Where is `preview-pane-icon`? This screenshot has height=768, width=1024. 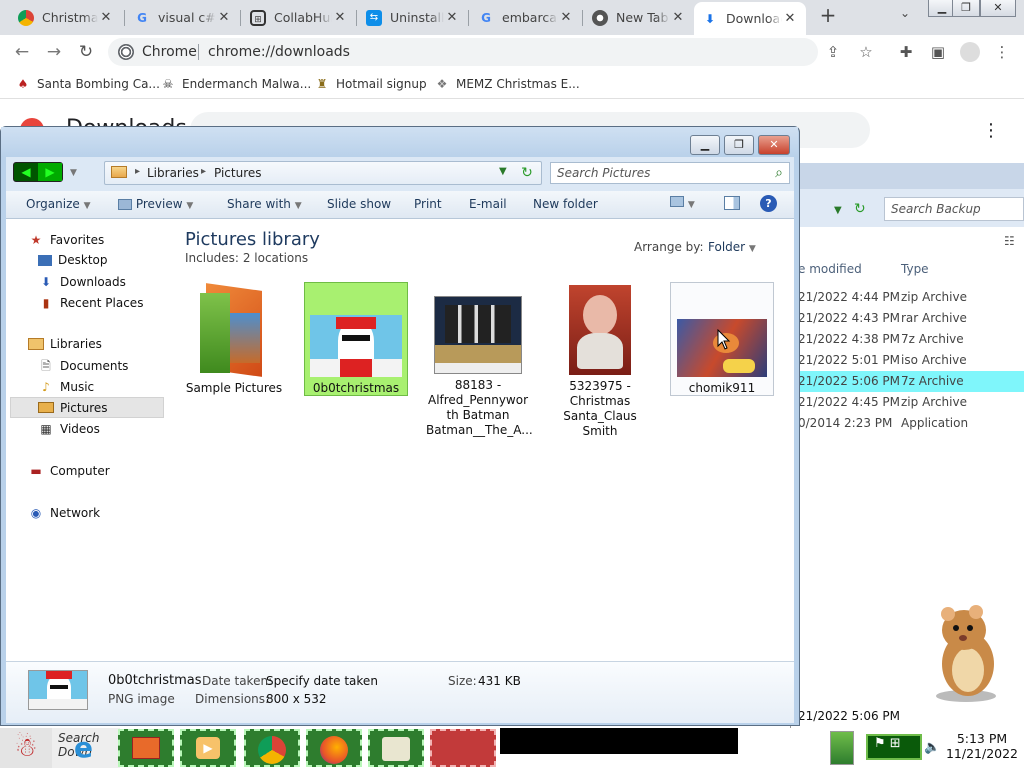 preview-pane-icon is located at coordinates (732, 204).